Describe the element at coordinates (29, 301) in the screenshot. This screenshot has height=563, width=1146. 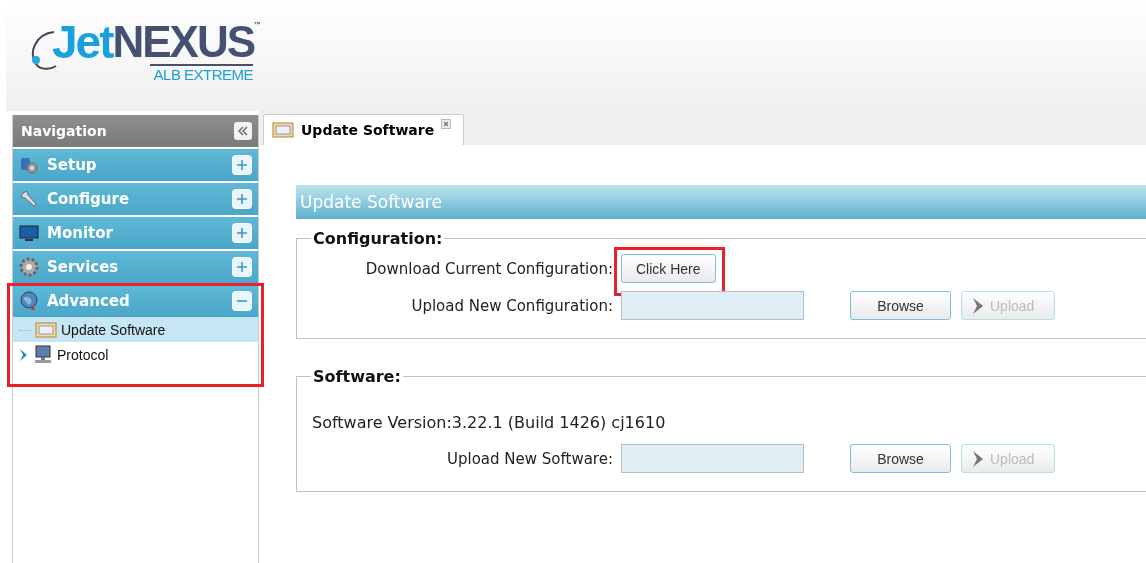
I see `globe-icon` at that location.